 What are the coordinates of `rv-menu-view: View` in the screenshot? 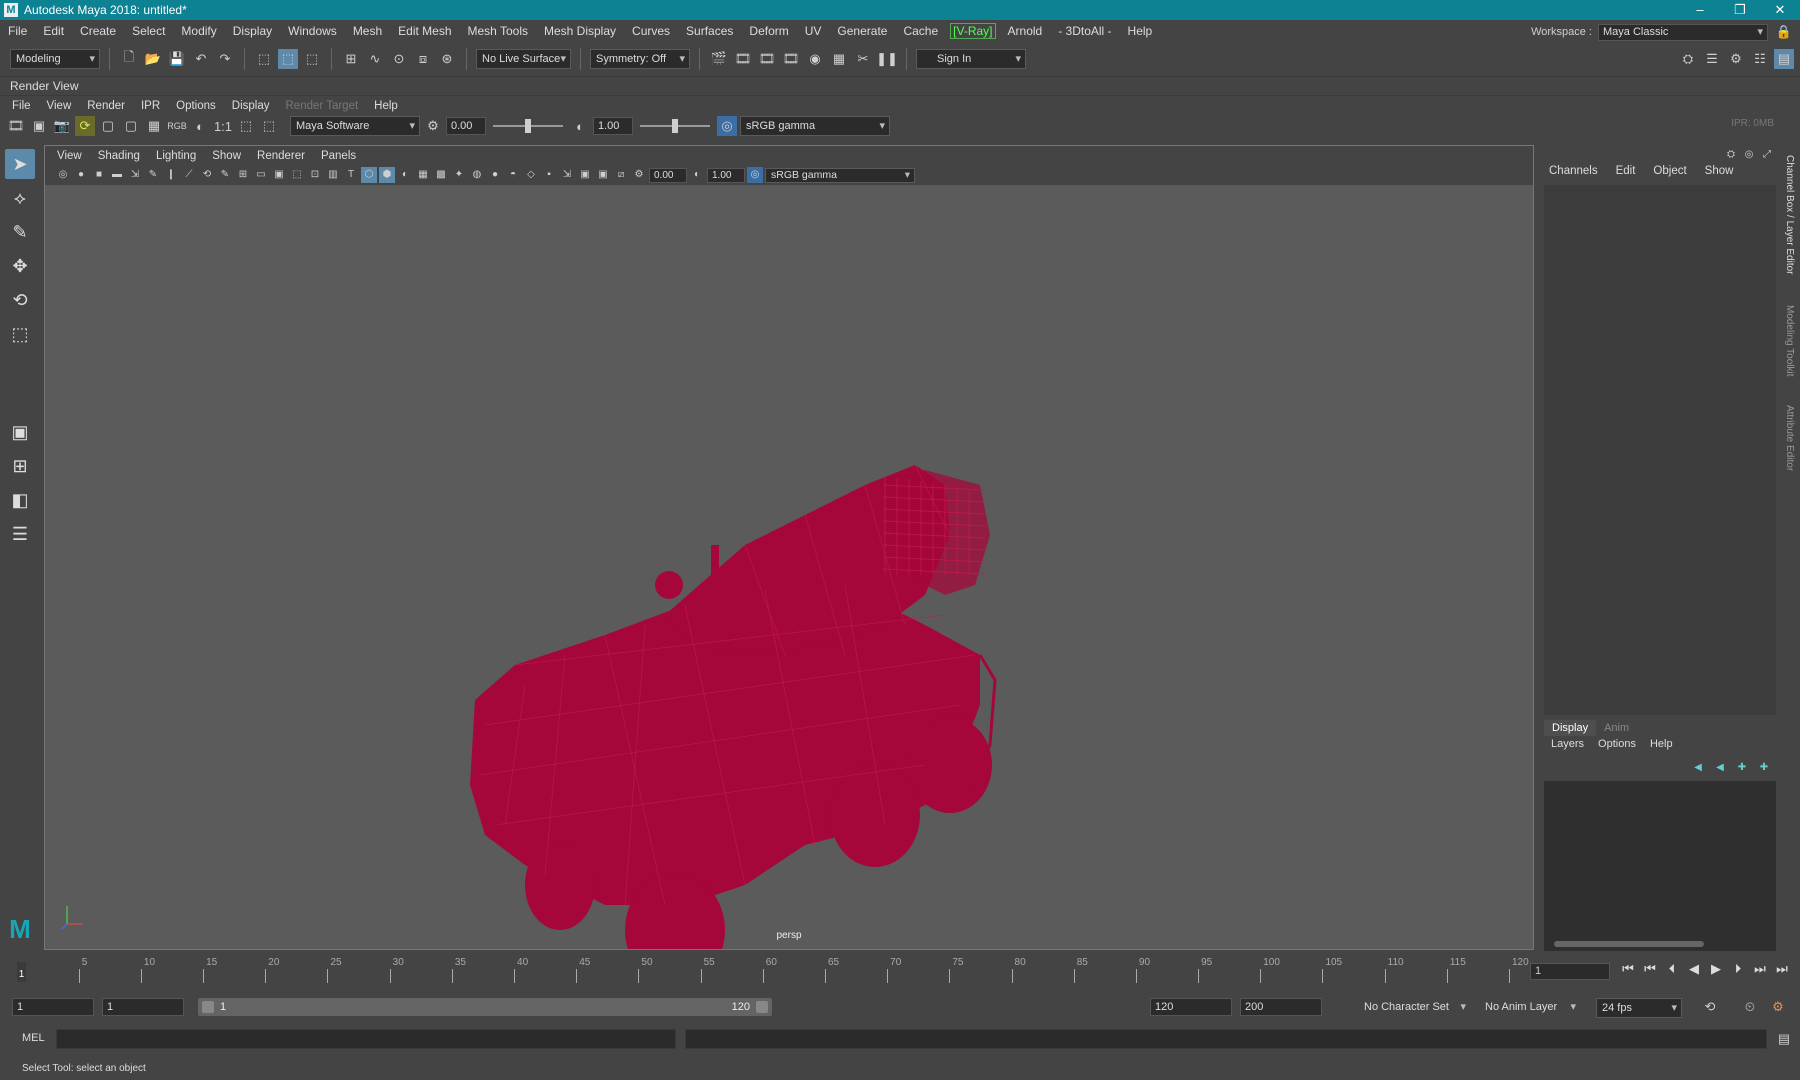 It's located at (59, 106).